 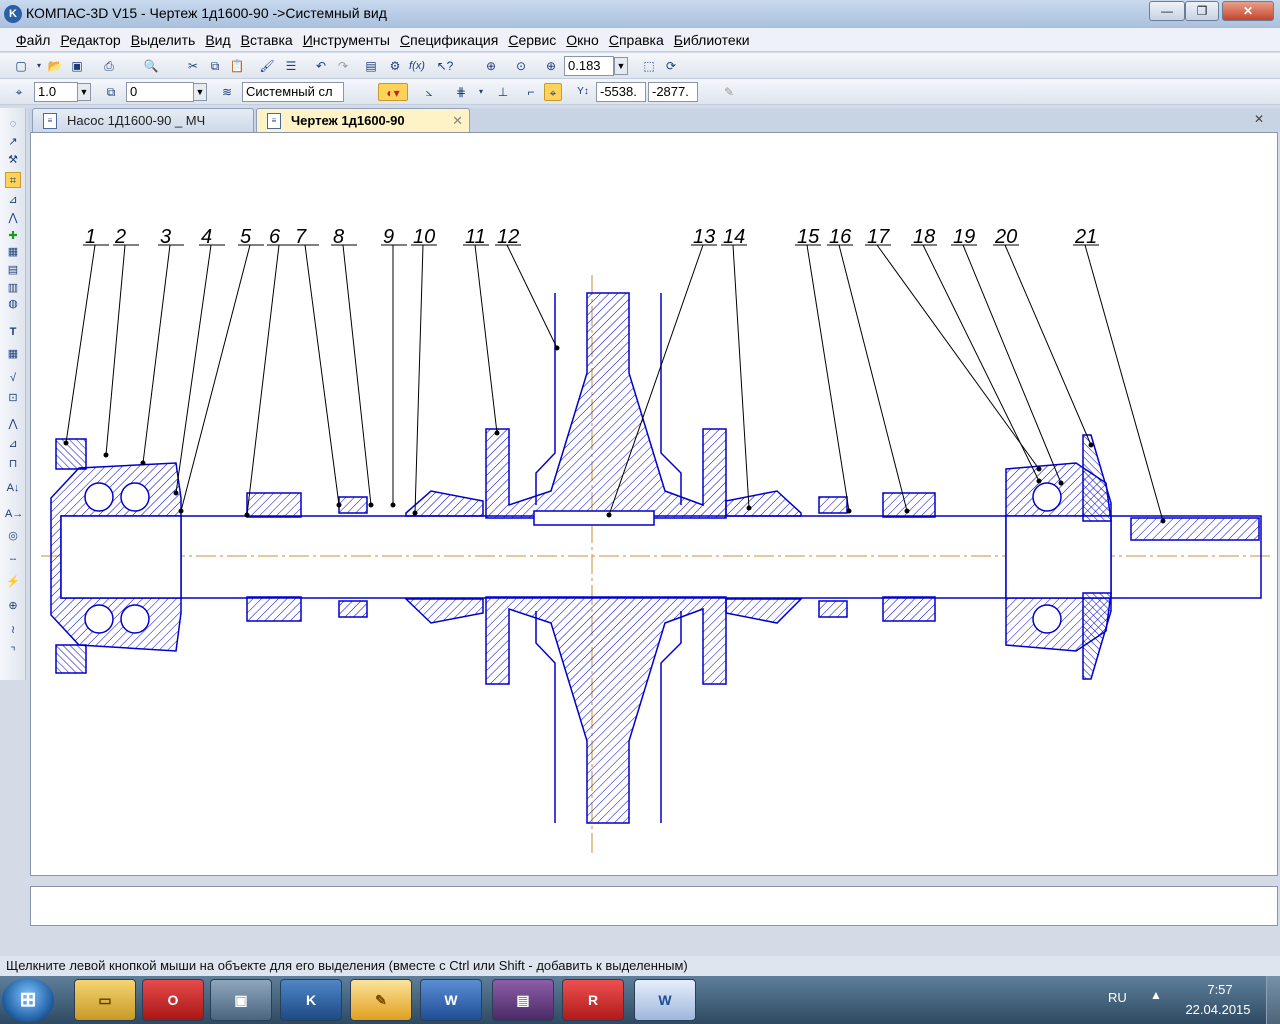 I want to click on callout-6: 6, so click(x=275, y=237).